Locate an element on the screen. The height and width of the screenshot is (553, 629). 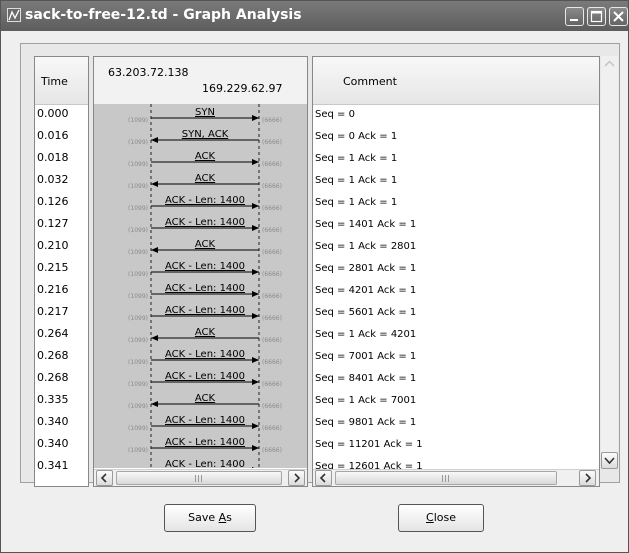
scroll-up-button is located at coordinates (609, 64).